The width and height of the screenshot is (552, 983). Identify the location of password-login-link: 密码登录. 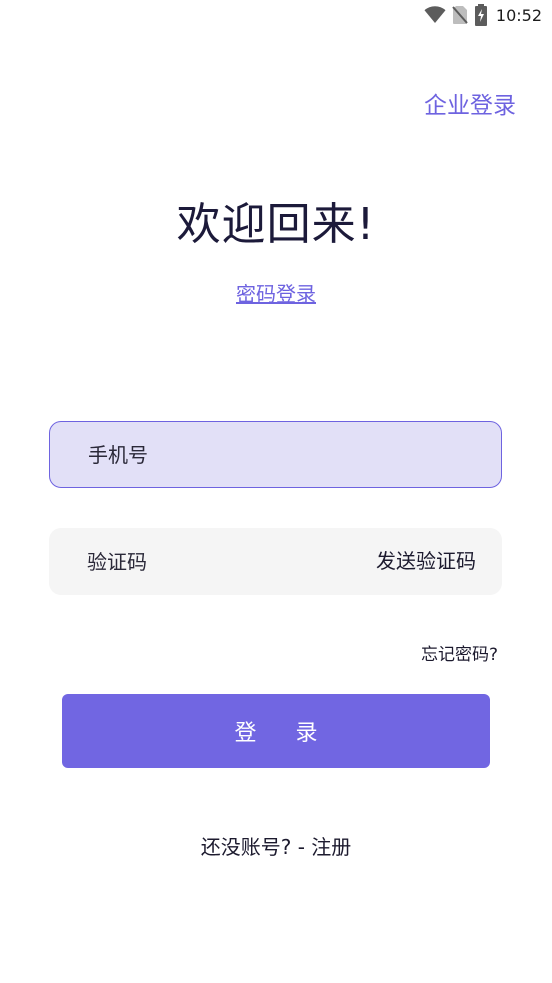
(276, 294).